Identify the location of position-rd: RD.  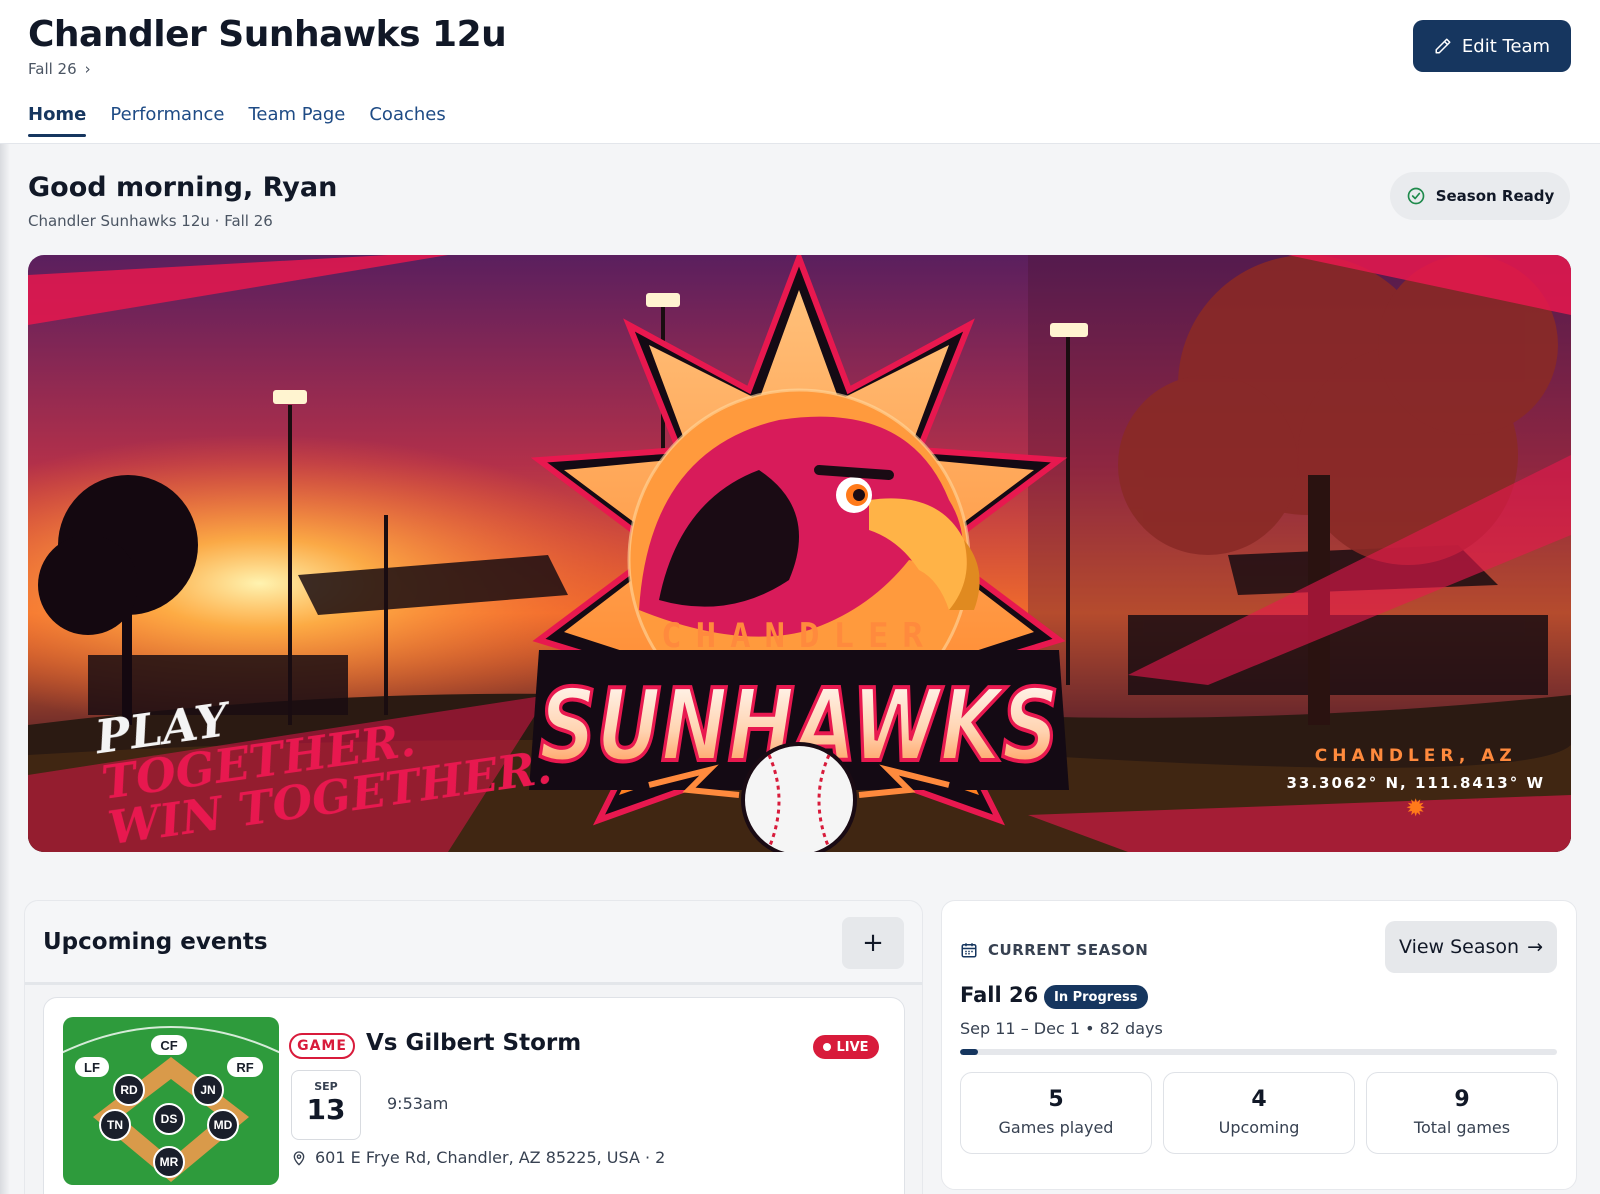
(129, 1090).